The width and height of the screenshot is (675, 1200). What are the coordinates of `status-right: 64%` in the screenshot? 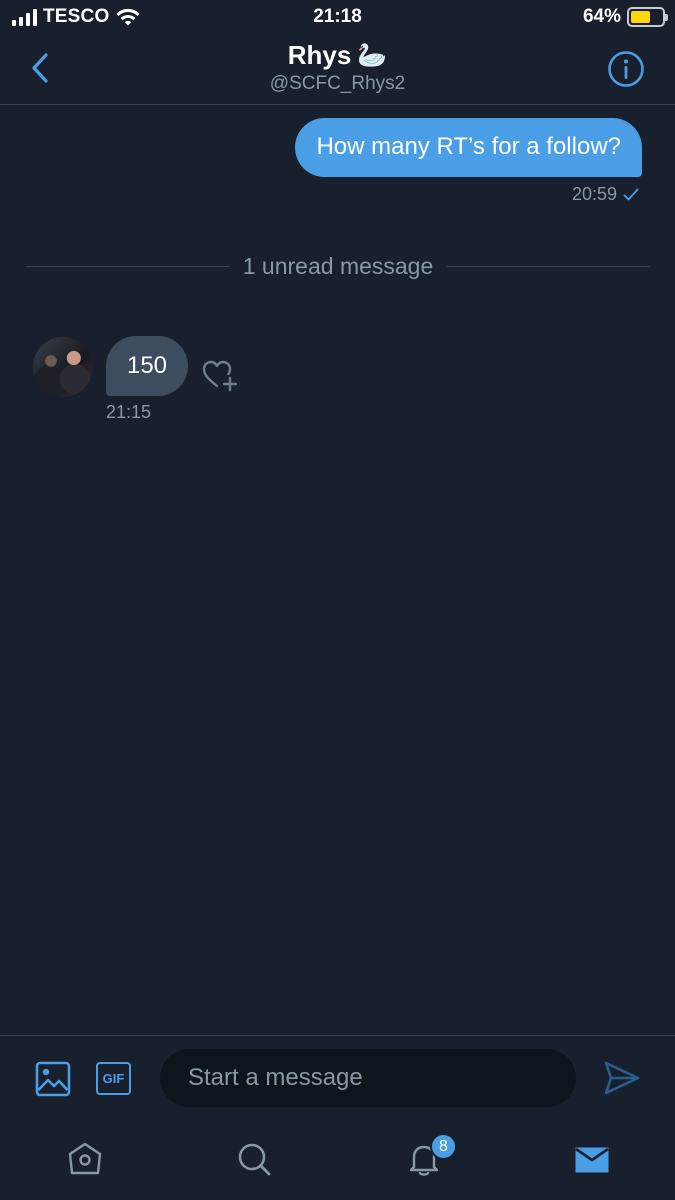 It's located at (625, 17).